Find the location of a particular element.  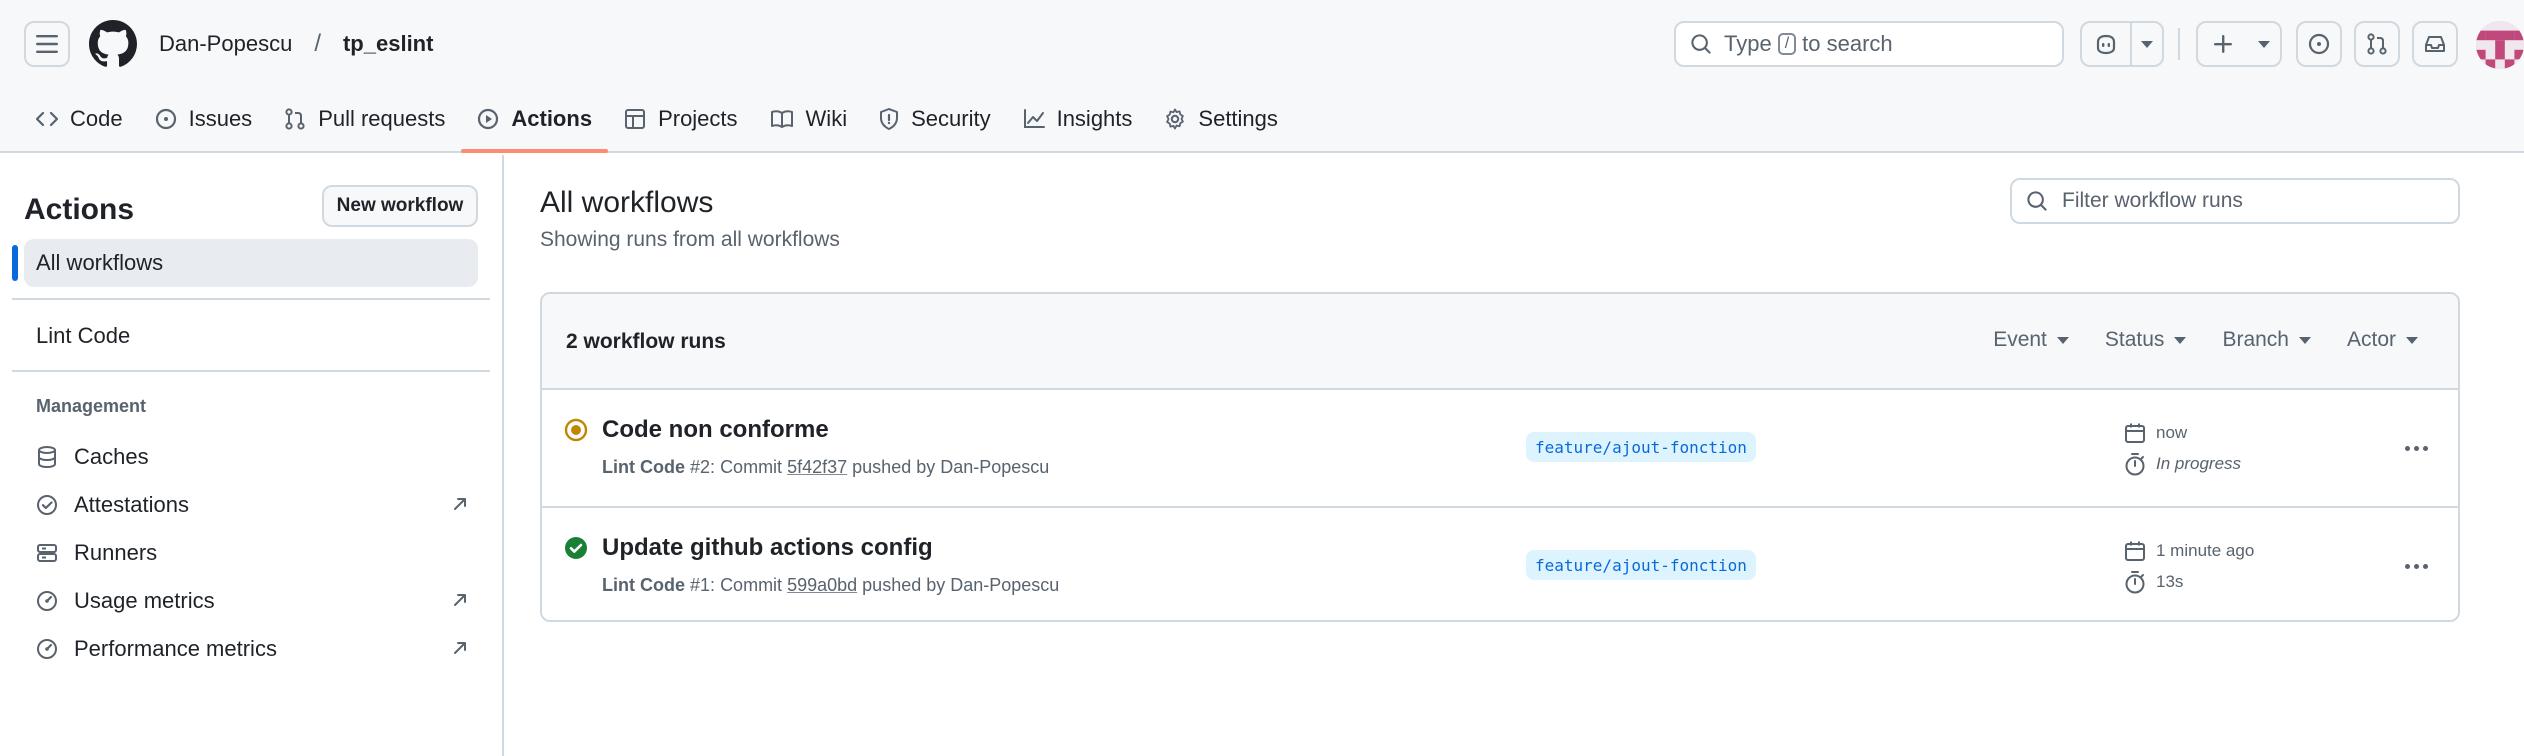

sidebar-item-label: Lint Code is located at coordinates (83, 335).